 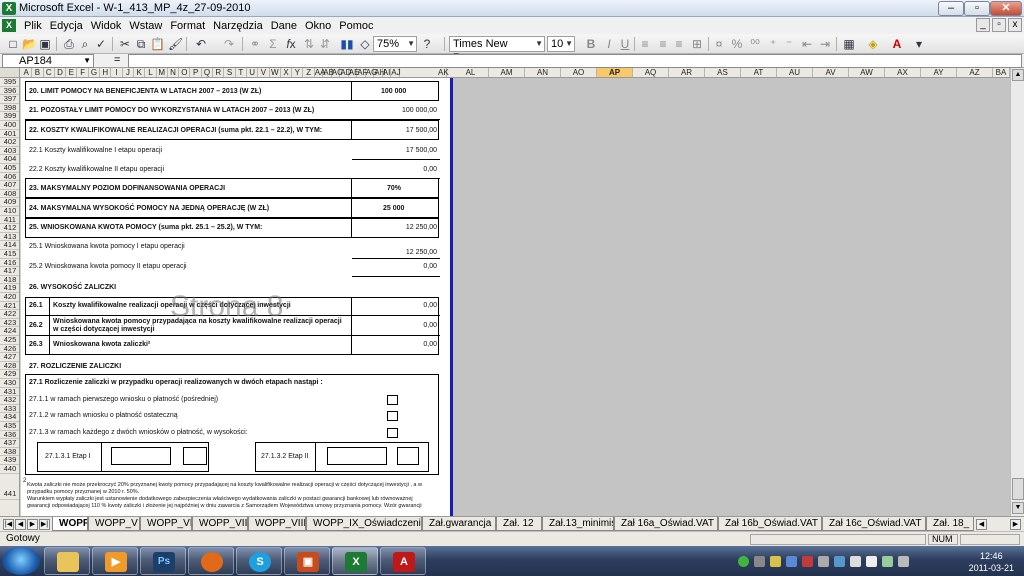 I want to click on column-header-p: P, so click(x=196, y=72).